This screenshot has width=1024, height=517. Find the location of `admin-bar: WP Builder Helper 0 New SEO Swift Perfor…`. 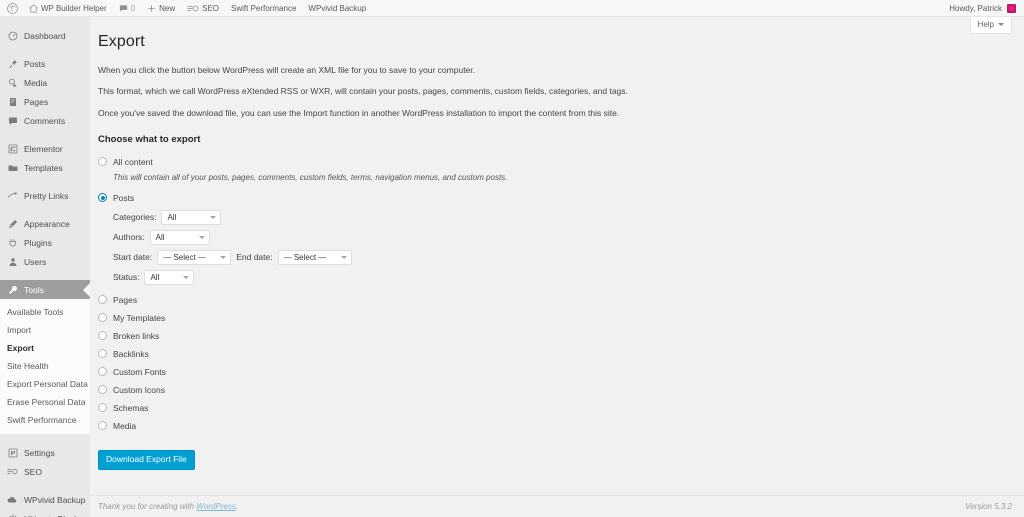

admin-bar: WP Builder Helper 0 New SEO Swift Perfor… is located at coordinates (512, 8).